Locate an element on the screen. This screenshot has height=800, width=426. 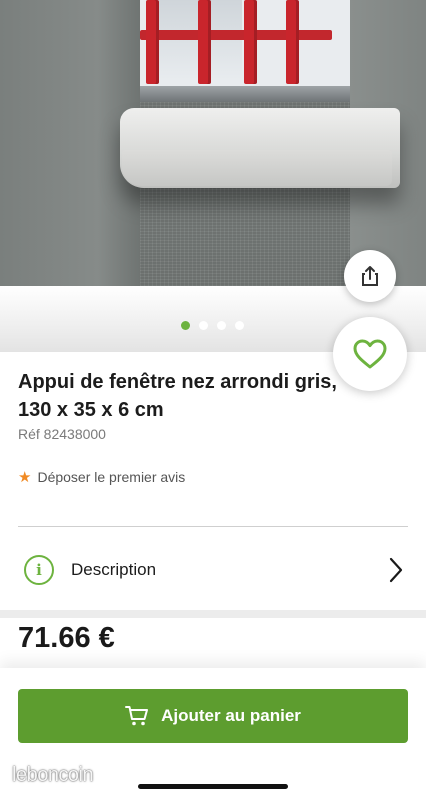
chevron-right-icon is located at coordinates (396, 570).